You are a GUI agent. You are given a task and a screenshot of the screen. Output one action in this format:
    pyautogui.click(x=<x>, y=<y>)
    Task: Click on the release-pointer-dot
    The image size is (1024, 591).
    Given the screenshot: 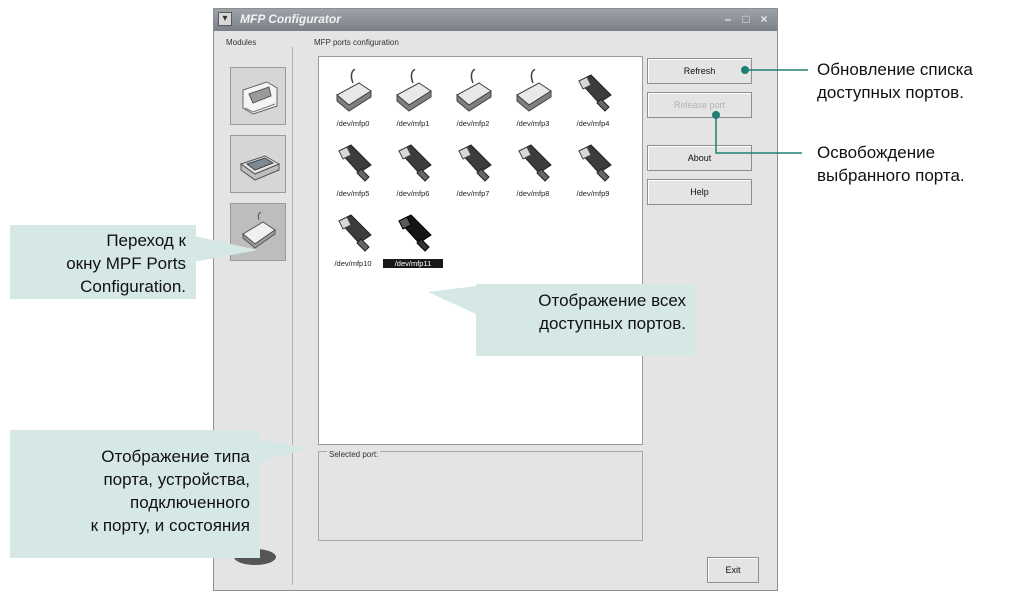 What is the action you would take?
    pyautogui.click(x=716, y=115)
    